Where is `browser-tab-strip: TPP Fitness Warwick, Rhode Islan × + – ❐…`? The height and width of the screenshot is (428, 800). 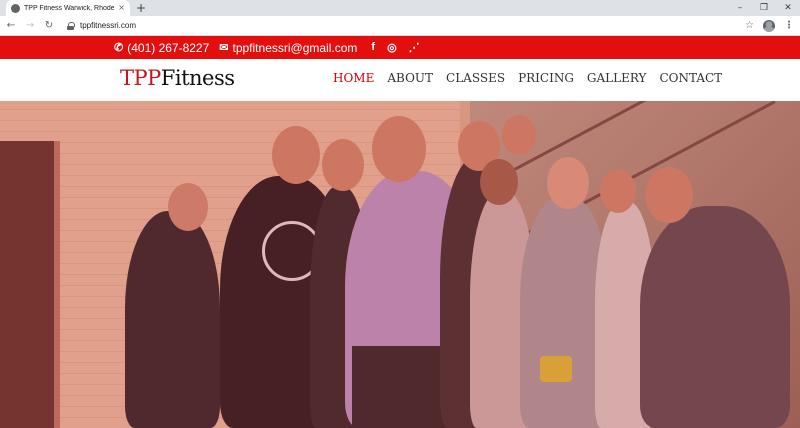
browser-tab-strip: TPP Fitness Warwick, Rhode Islan × + – ❐… is located at coordinates (400, 8).